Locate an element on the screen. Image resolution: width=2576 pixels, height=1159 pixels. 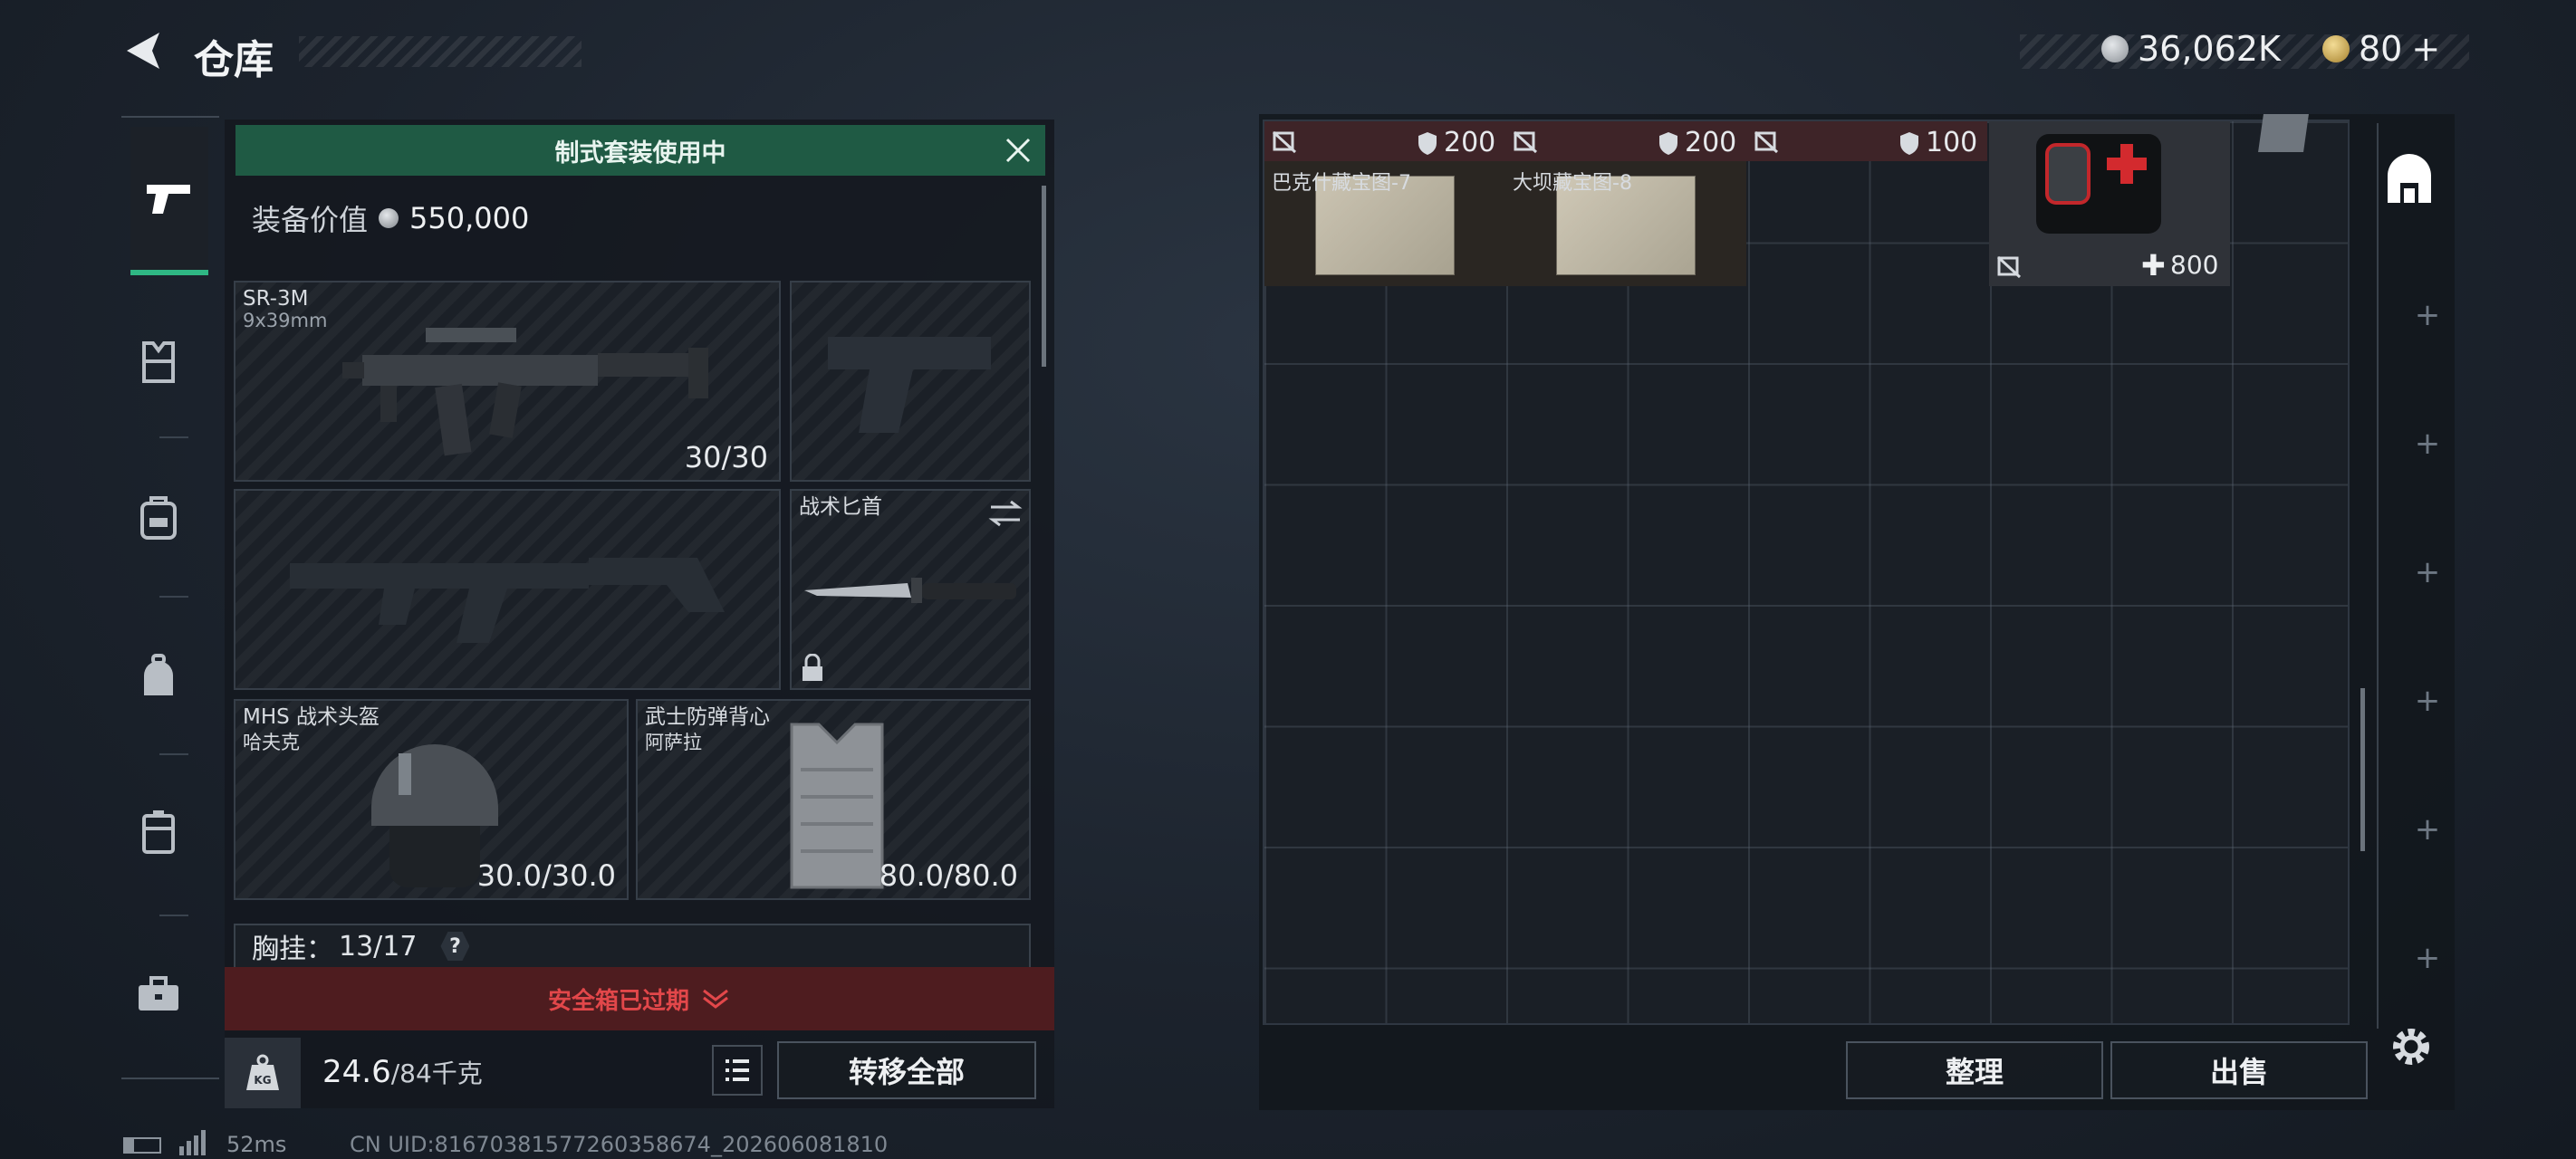
back-button is located at coordinates (143, 50).